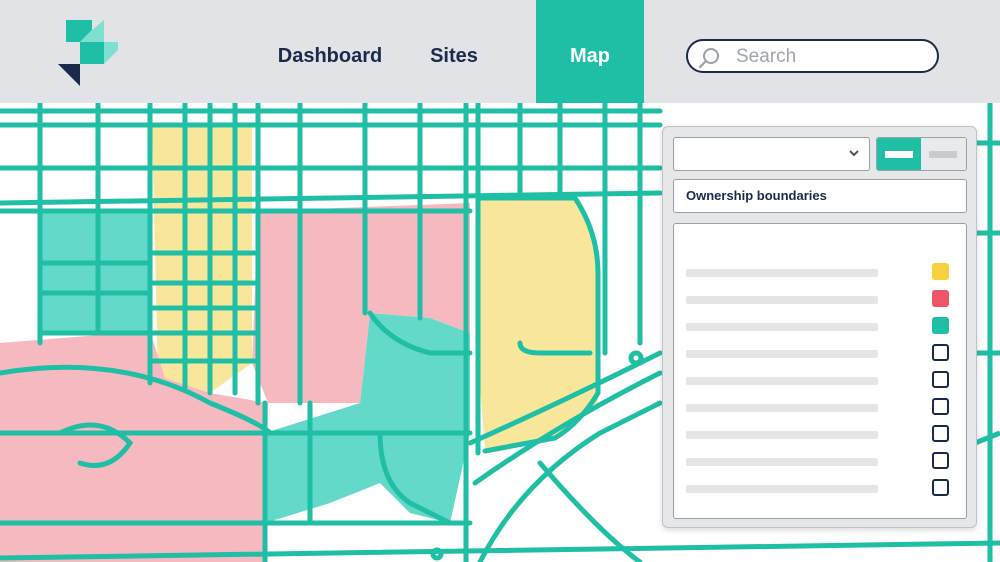  I want to click on nav-sites: Sites, so click(454, 51).